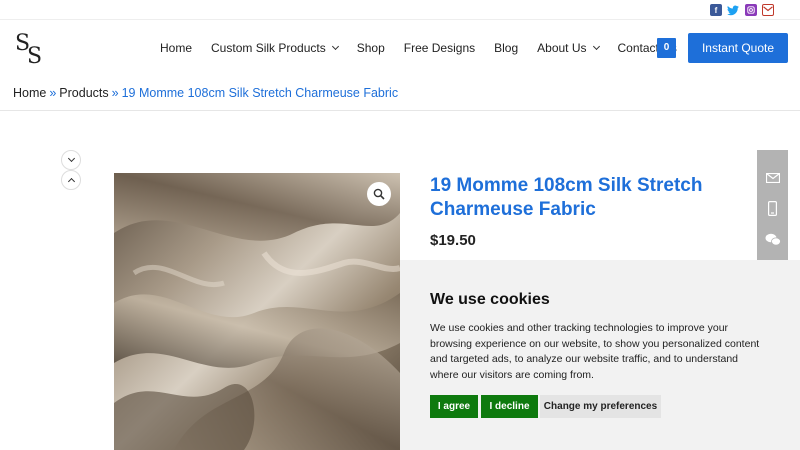 Image resolution: width=800 pixels, height=450 pixels. Describe the element at coordinates (738, 48) in the screenshot. I see `instant-quote-button: Instant Quote` at that location.